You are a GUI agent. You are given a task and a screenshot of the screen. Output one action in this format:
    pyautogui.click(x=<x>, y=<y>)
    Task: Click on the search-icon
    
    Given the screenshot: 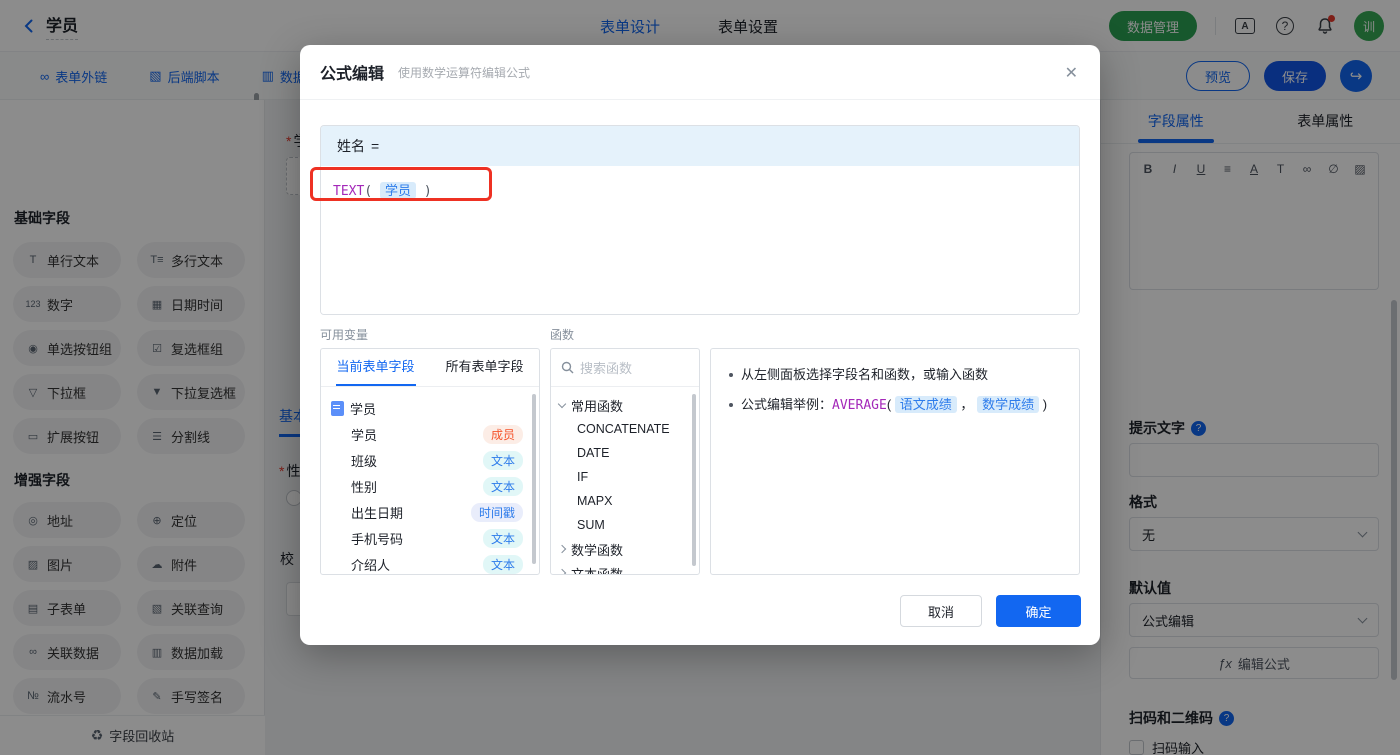 What is the action you would take?
    pyautogui.click(x=567, y=367)
    